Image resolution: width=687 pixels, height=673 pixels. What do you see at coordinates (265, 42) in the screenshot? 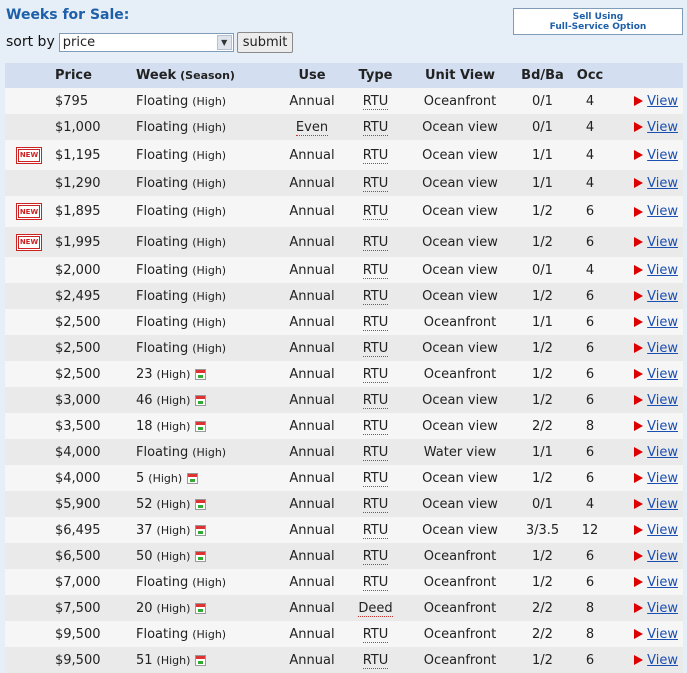
I see `submit-button: submit` at bounding box center [265, 42].